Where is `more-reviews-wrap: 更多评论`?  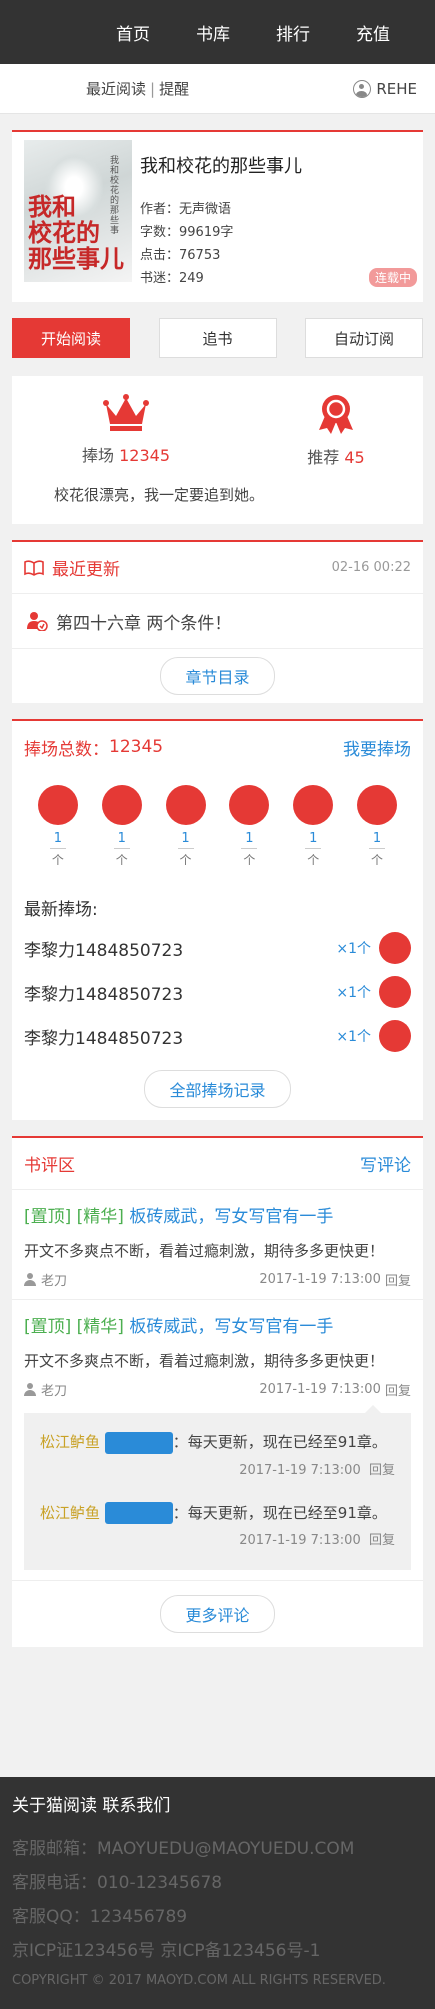
more-reviews-wrap: 更多评论 is located at coordinates (217, 1614).